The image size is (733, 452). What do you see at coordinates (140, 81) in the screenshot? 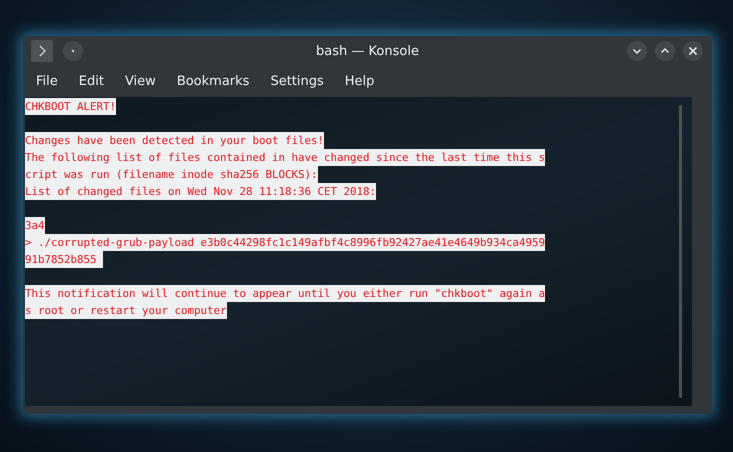
I see `menu-item: View` at bounding box center [140, 81].